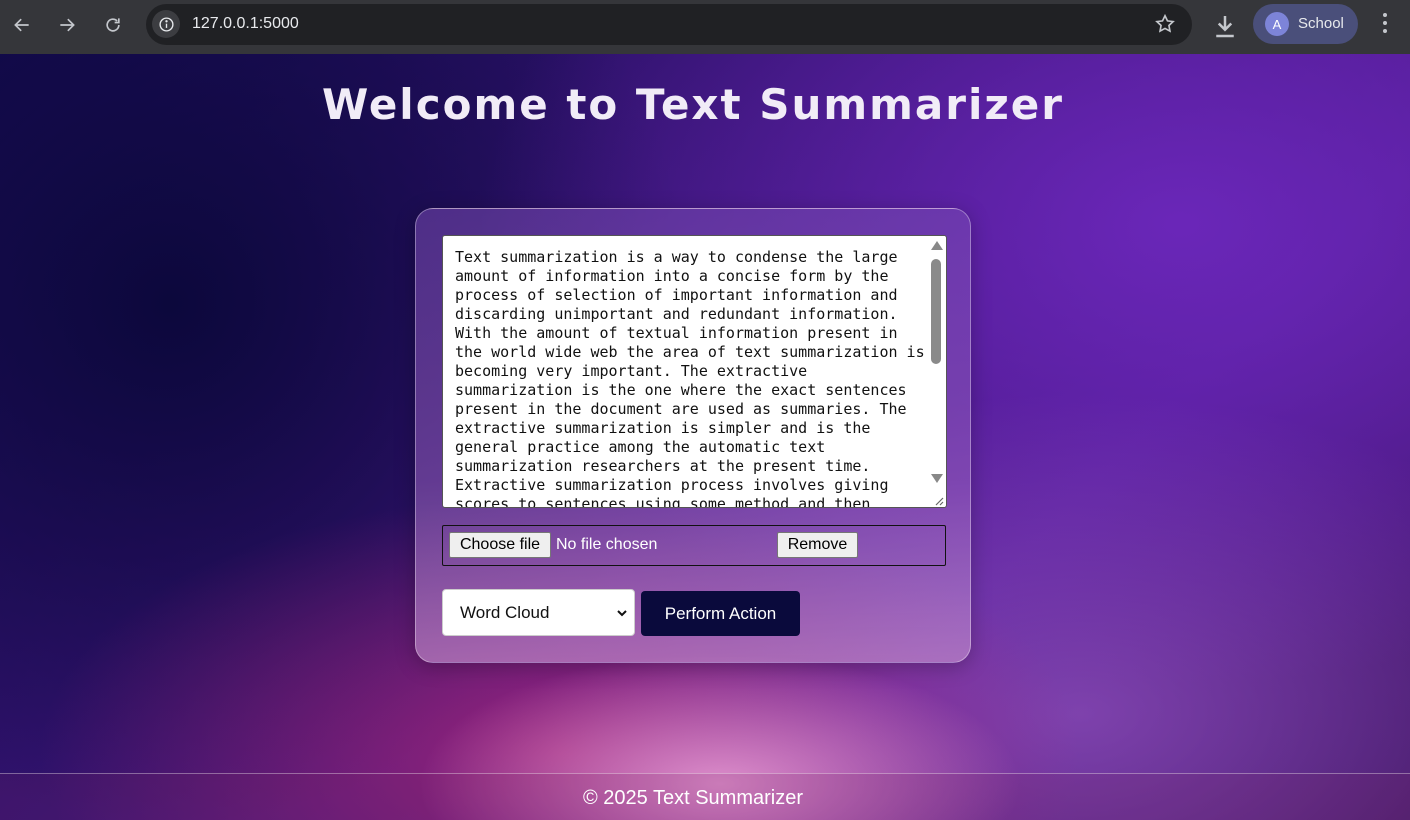 This screenshot has height=820, width=1410. I want to click on remove-button: Remove, so click(817, 545).